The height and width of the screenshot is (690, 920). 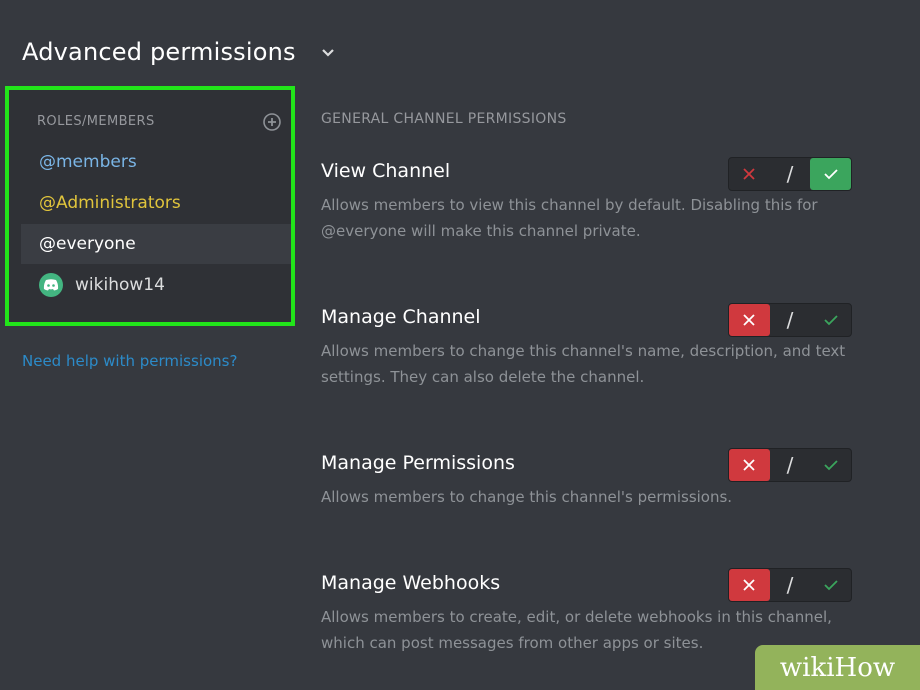 I want to click on member-item-wikihow14: wikihow14, so click(x=156, y=285).